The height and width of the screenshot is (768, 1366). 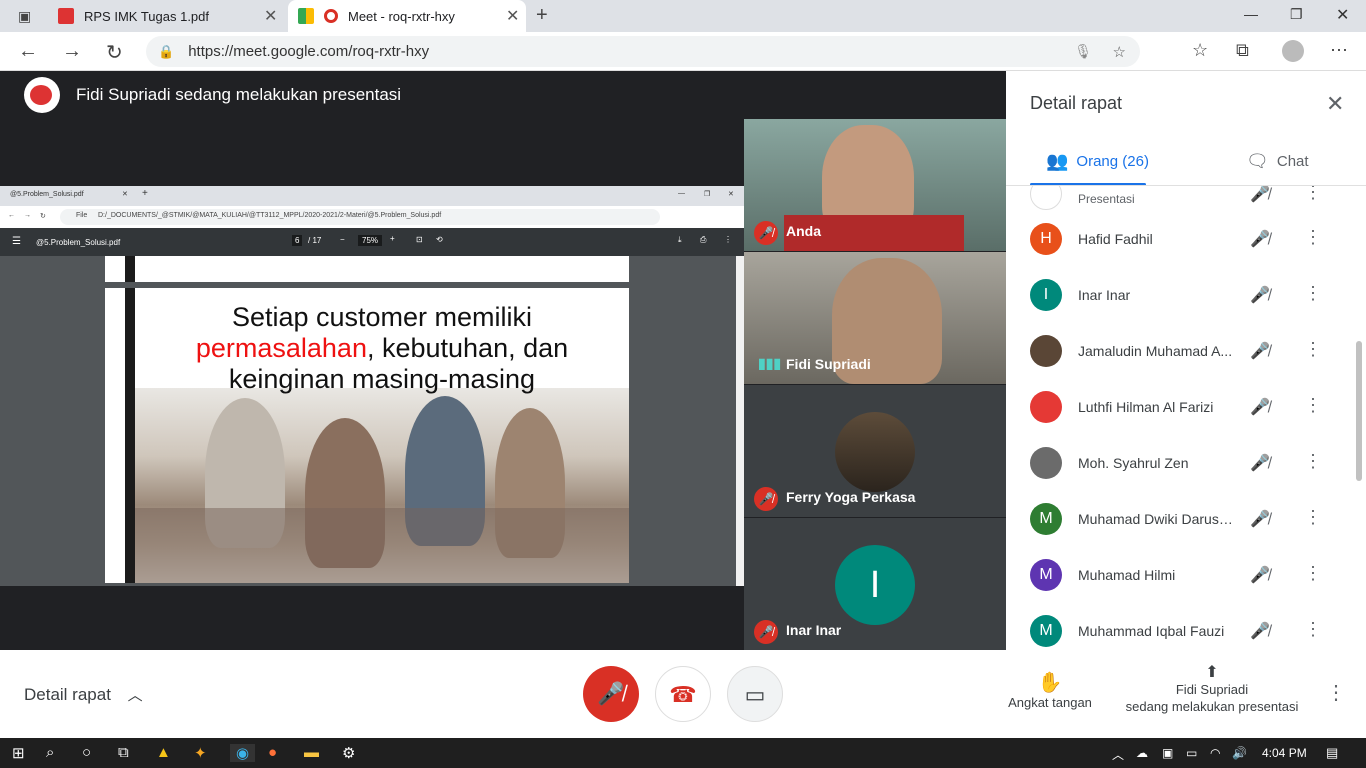 What do you see at coordinates (1146, 407) in the screenshot?
I see `participant-name: Luthfi Hilman Al Farizi` at bounding box center [1146, 407].